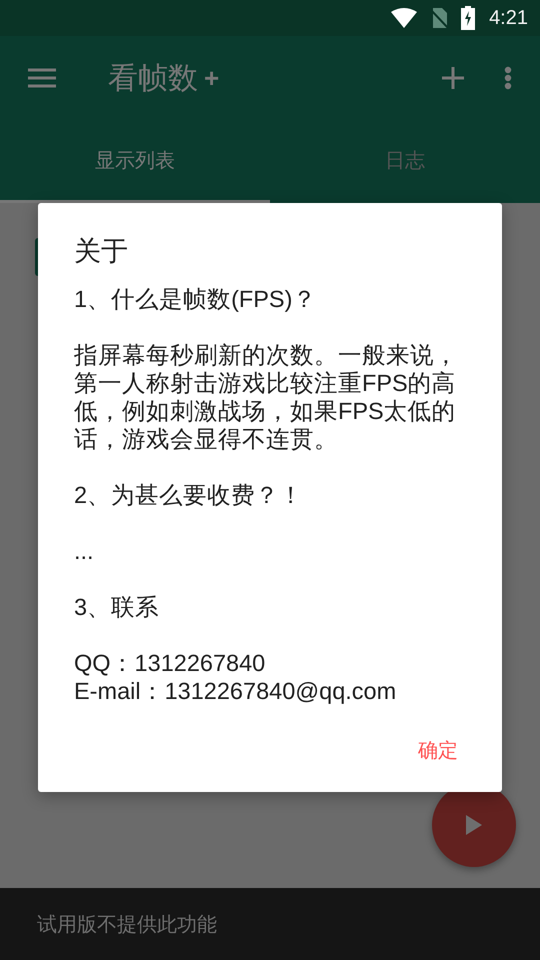 The image size is (540, 960). I want to click on play-icon, so click(474, 825).